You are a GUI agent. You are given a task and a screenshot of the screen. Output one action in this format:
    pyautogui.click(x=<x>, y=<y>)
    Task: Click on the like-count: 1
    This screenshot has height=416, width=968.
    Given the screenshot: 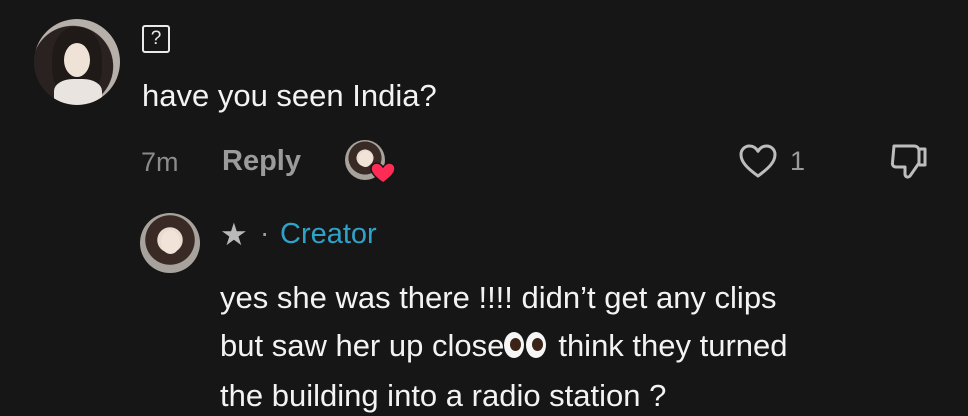 What is the action you would take?
    pyautogui.click(x=798, y=161)
    